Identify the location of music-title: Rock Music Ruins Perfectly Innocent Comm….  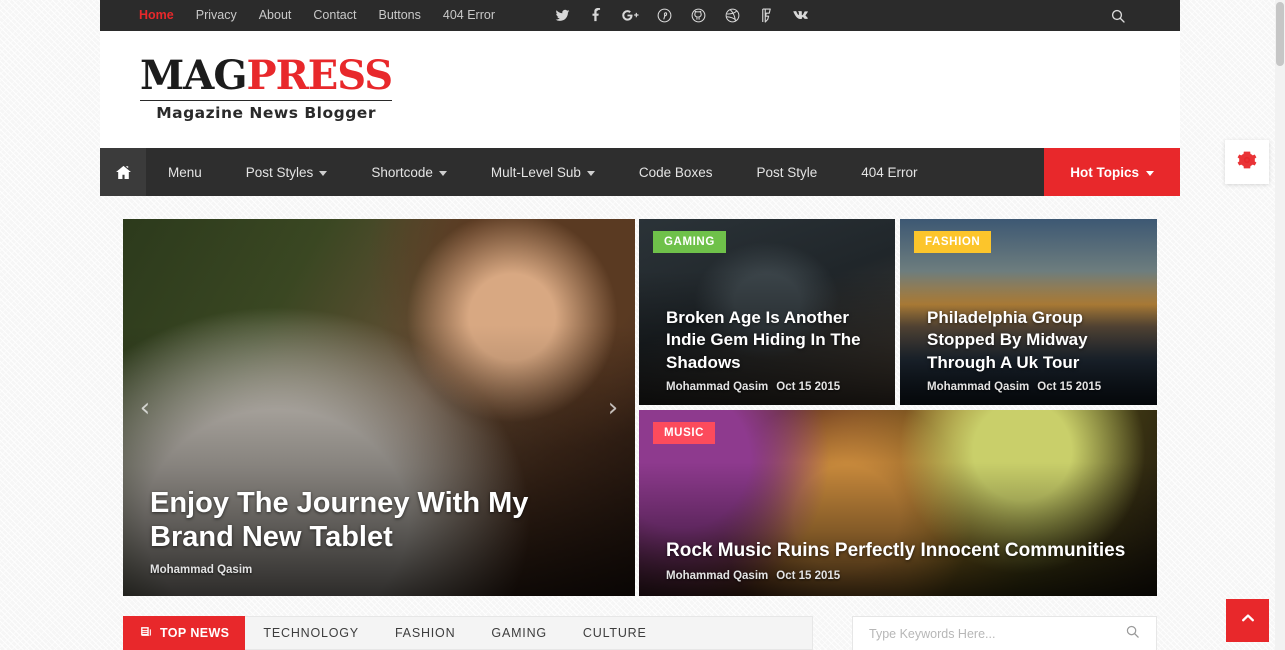
(902, 551).